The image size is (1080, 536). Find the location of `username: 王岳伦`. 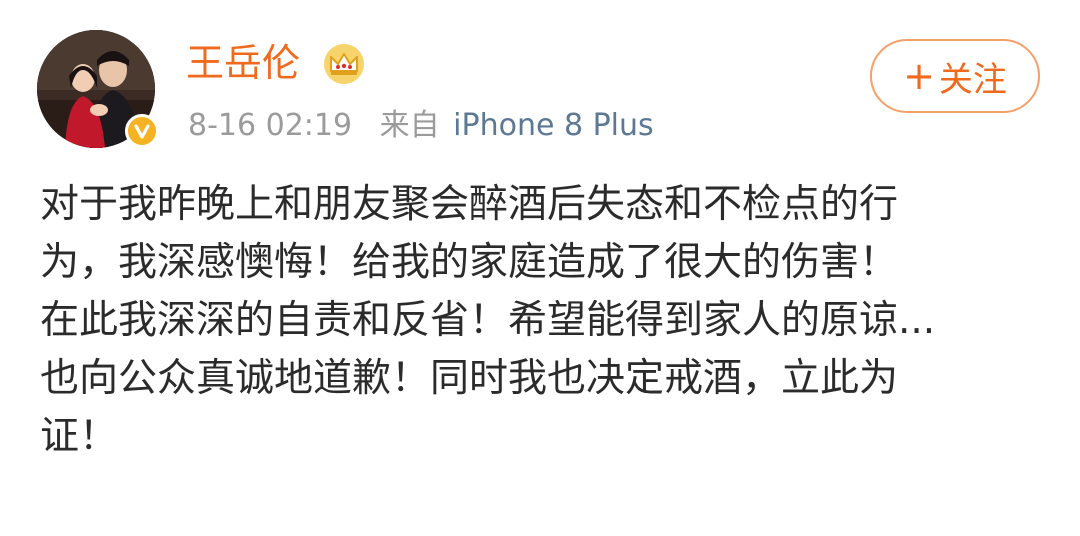

username: 王岳伦 is located at coordinates (243, 63).